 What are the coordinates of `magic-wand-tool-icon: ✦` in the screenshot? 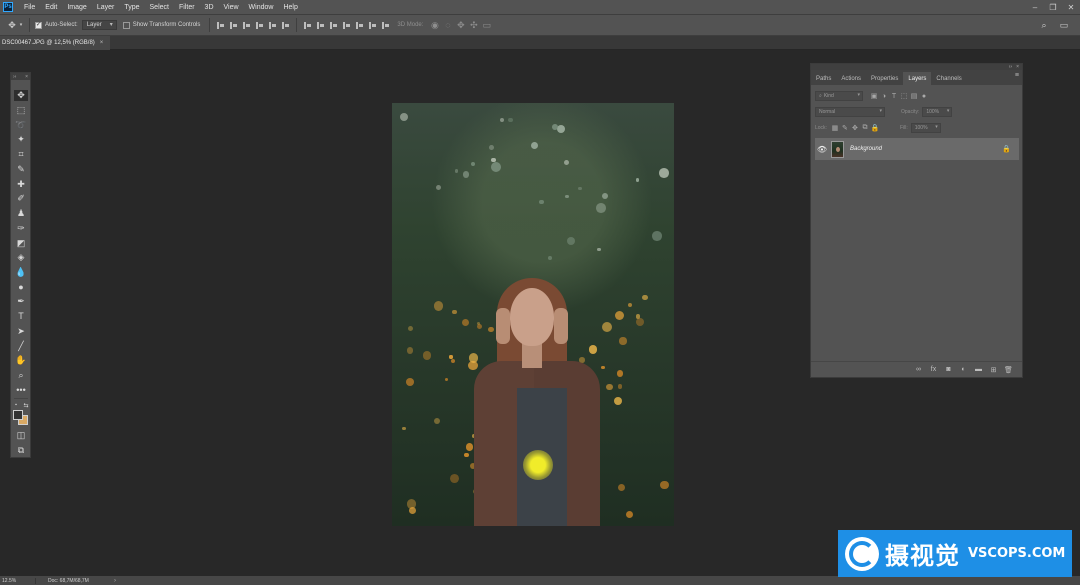 It's located at (21, 139).